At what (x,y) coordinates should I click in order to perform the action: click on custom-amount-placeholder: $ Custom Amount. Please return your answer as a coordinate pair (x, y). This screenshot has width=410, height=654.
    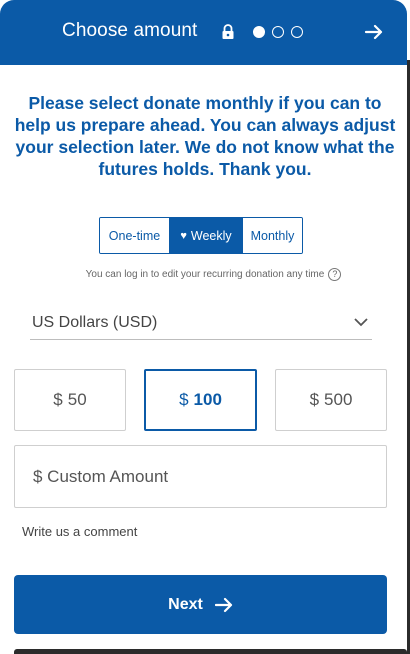
    Looking at the image, I should click on (101, 476).